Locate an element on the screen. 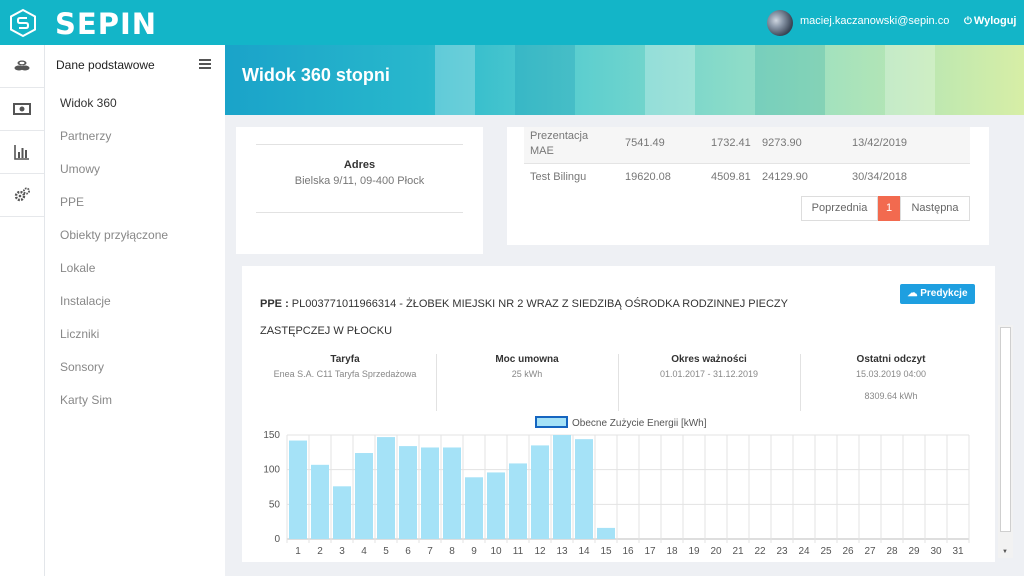 This screenshot has height=576, width=1024. menu-icon is located at coordinates (205, 64).